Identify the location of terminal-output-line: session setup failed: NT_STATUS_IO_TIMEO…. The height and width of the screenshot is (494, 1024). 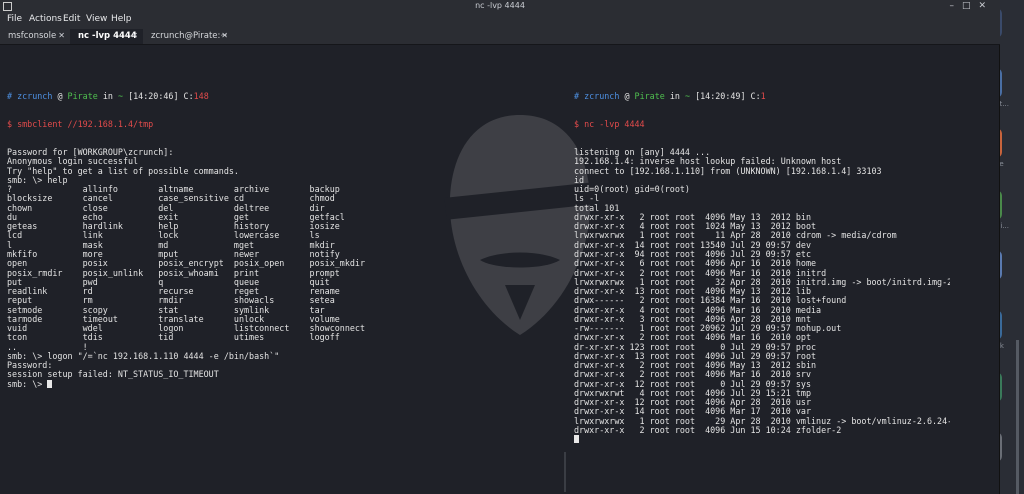
(113, 374).